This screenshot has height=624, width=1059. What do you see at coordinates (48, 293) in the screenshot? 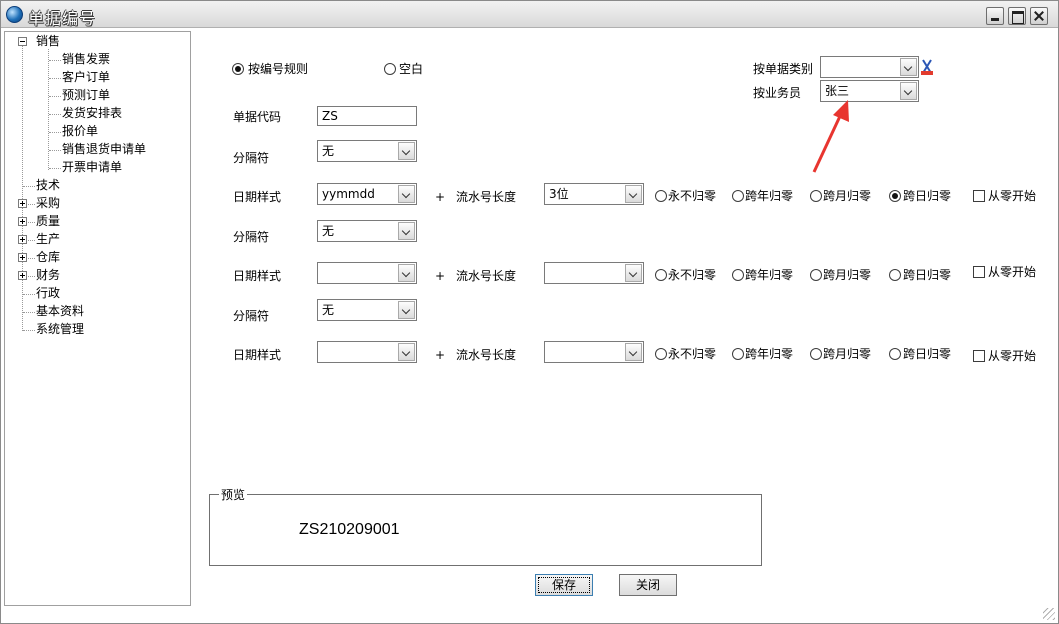
I see `tree-item-administration: 行政` at bounding box center [48, 293].